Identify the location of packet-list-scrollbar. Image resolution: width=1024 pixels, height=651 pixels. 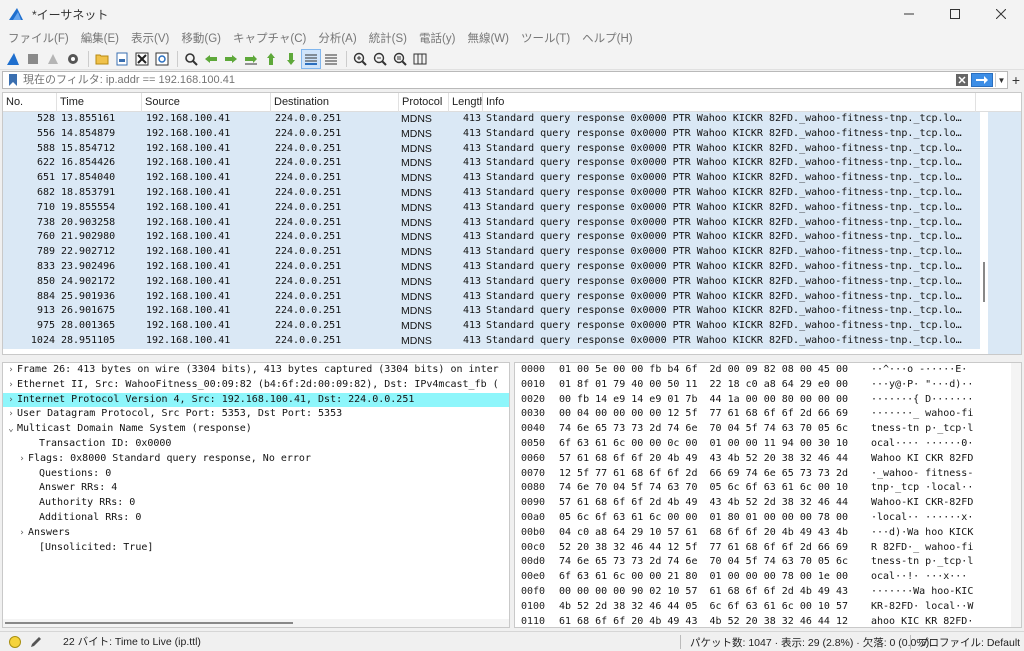
(1000, 233).